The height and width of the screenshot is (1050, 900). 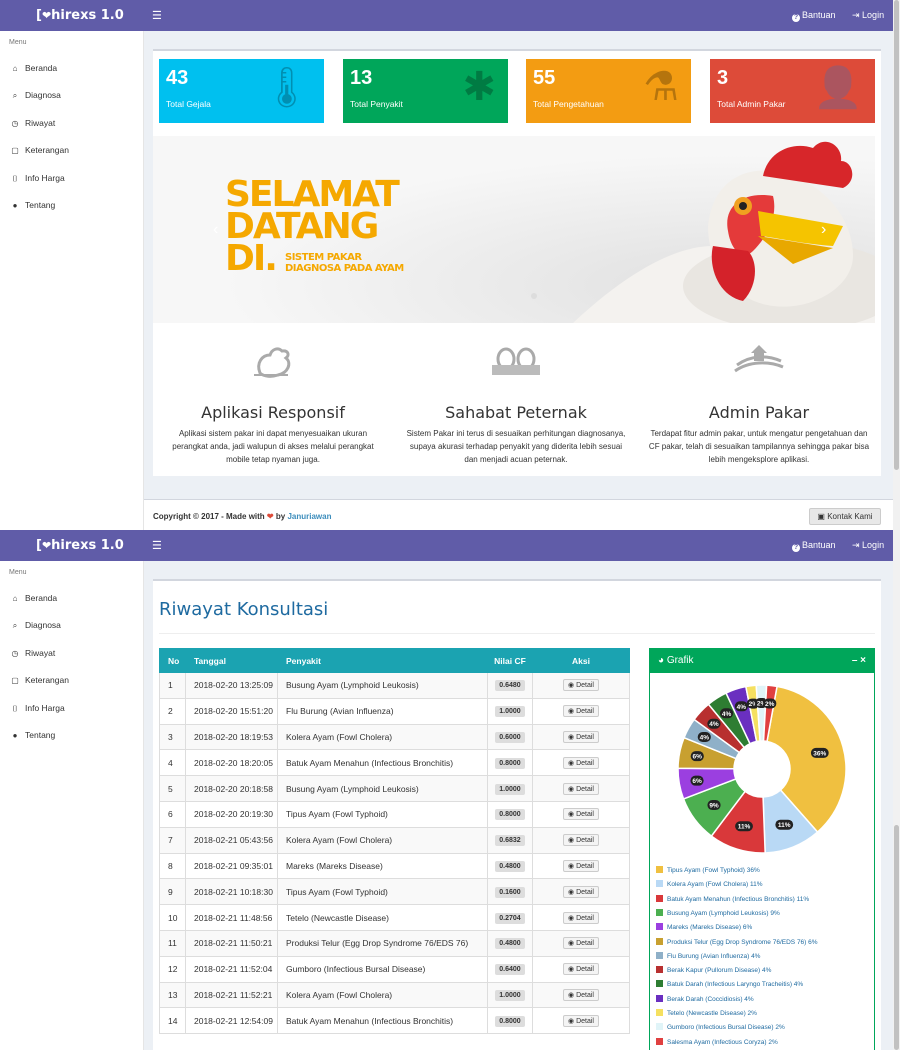 What do you see at coordinates (718, 912) in the screenshot?
I see `legend-item: Busung Ayam (Lymphoid Leukosis) 9%` at bounding box center [718, 912].